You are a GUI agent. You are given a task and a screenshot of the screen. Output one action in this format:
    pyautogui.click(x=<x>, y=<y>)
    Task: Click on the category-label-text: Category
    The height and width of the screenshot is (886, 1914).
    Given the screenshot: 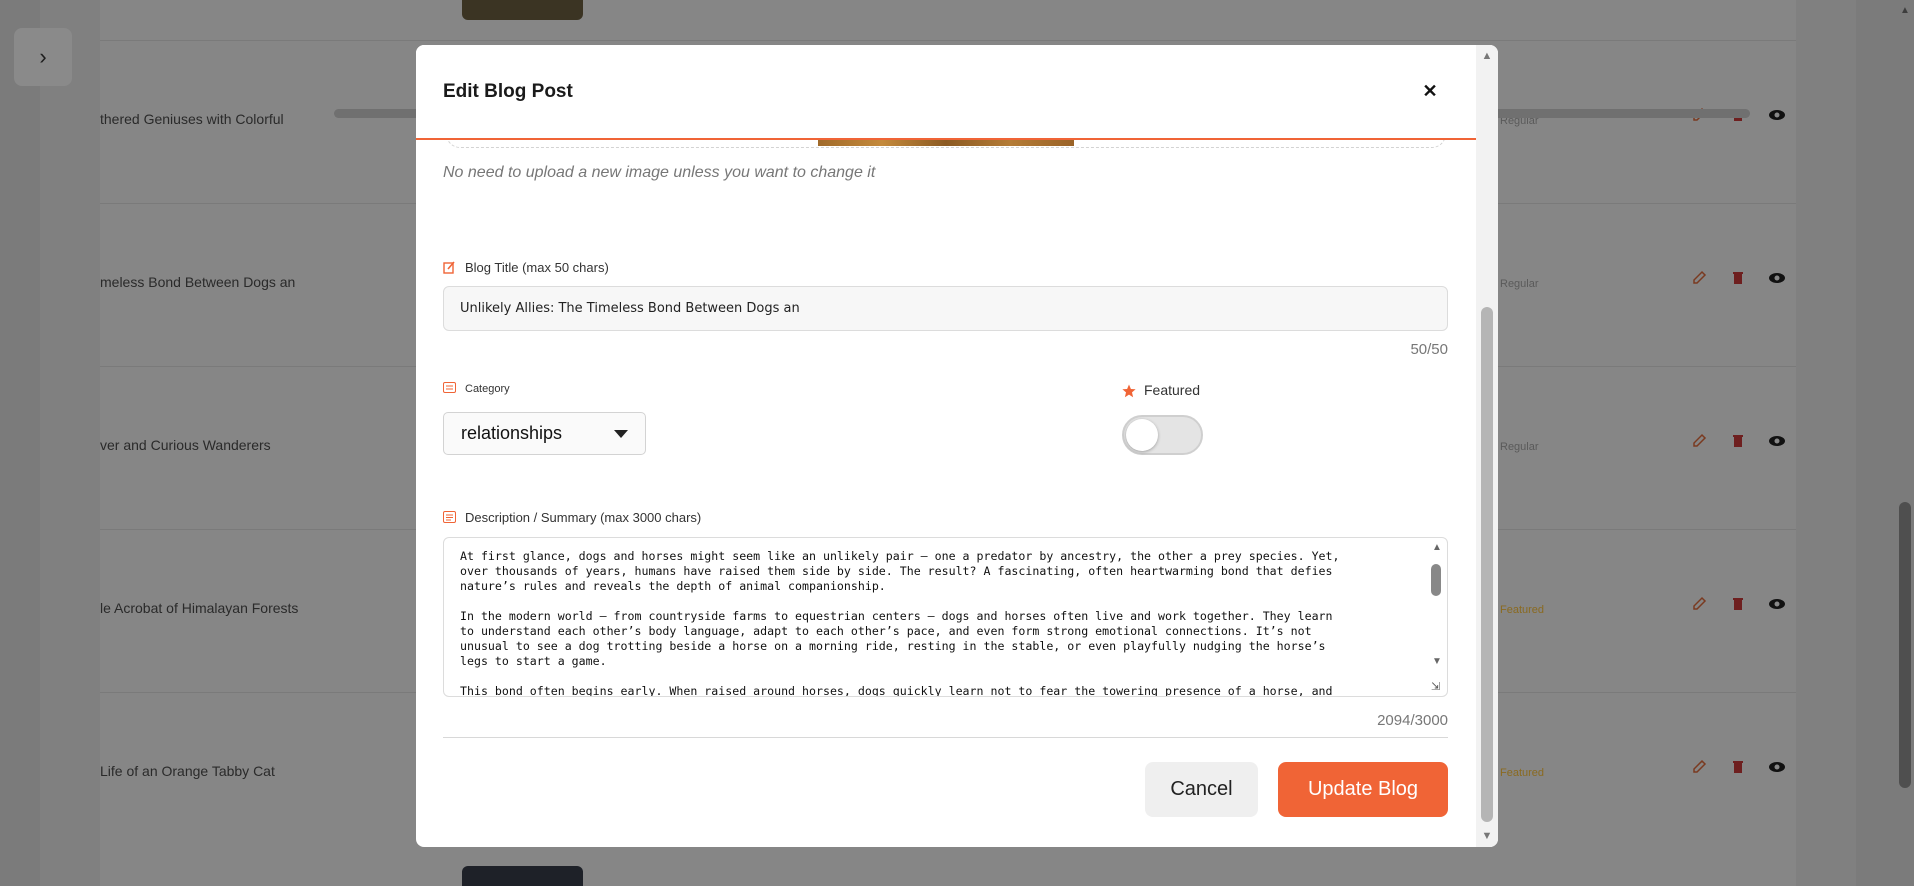 What is the action you would take?
    pyautogui.click(x=487, y=388)
    